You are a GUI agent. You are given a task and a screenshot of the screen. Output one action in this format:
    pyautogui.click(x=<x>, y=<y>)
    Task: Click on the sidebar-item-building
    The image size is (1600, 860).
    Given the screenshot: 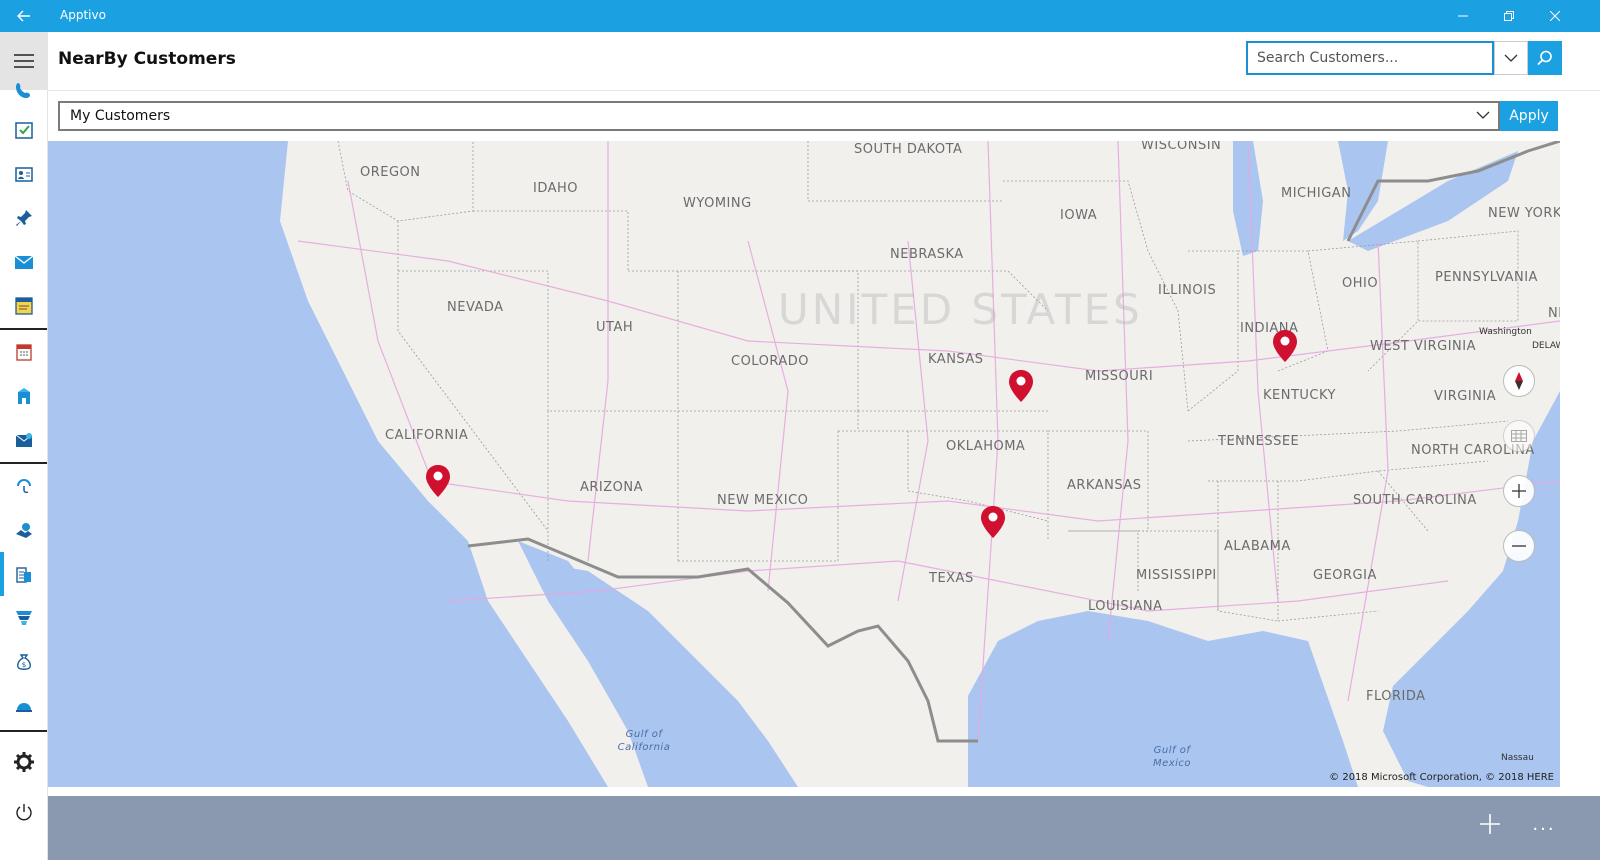 What is the action you would take?
    pyautogui.click(x=23, y=396)
    